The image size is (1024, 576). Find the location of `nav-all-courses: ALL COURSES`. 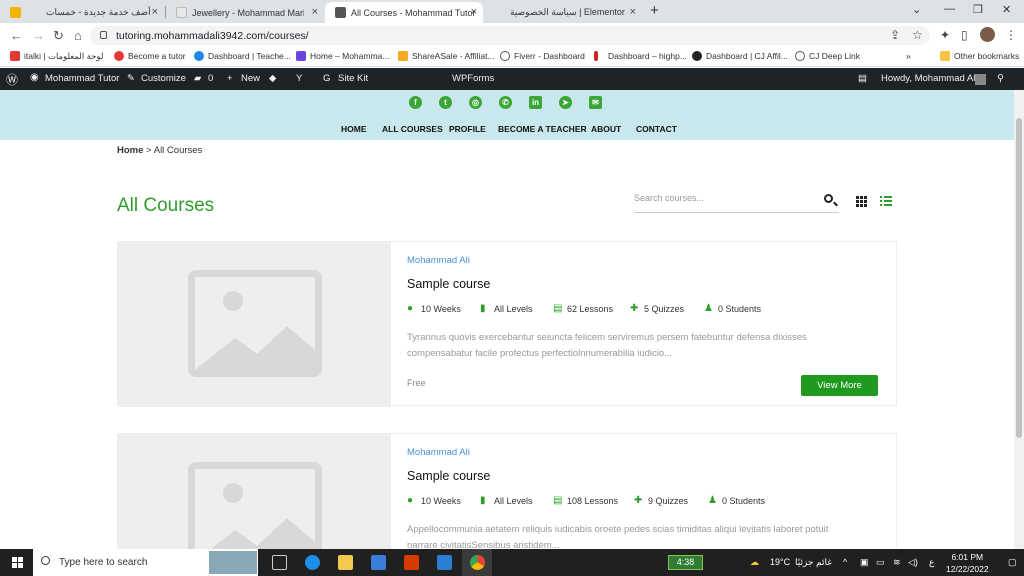

nav-all-courses: ALL COURSES is located at coordinates (412, 129).